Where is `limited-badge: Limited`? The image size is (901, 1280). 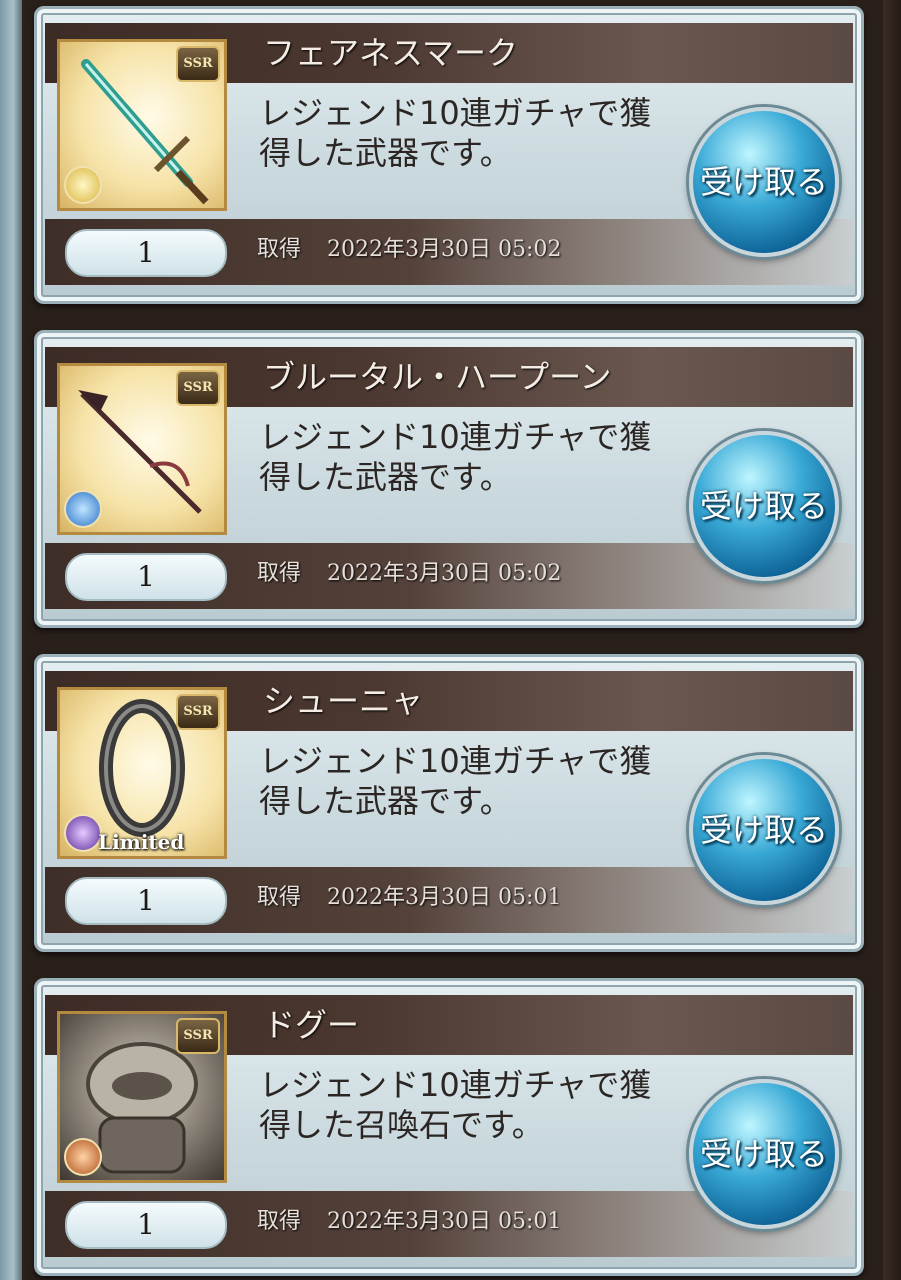 limited-badge: Limited is located at coordinates (141, 842).